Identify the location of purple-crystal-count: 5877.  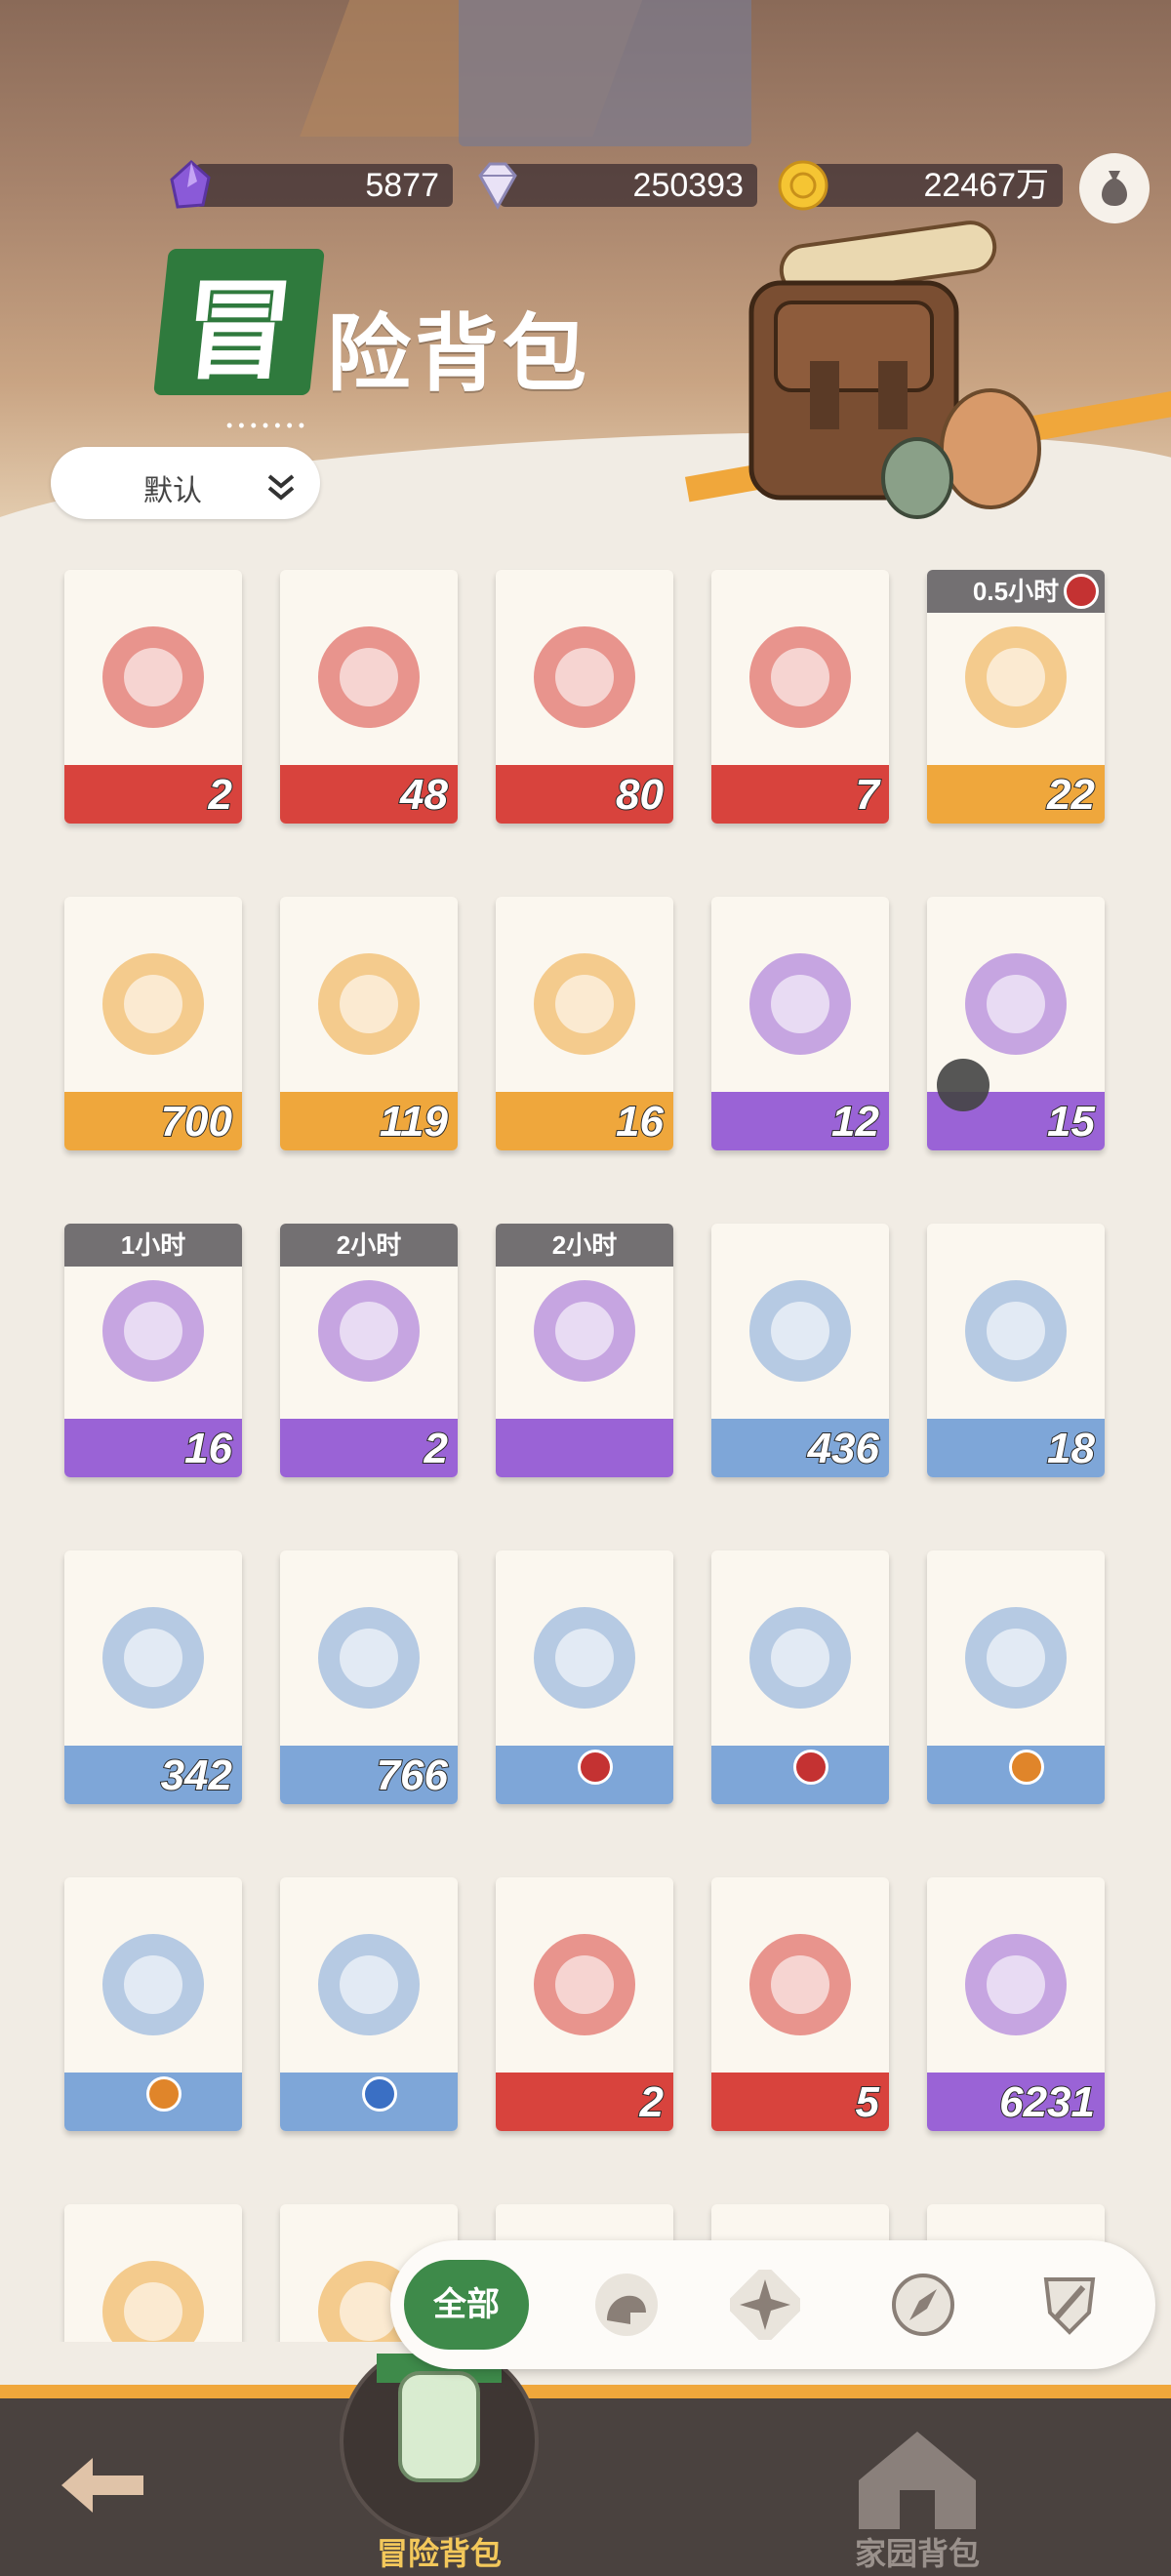
(324, 185).